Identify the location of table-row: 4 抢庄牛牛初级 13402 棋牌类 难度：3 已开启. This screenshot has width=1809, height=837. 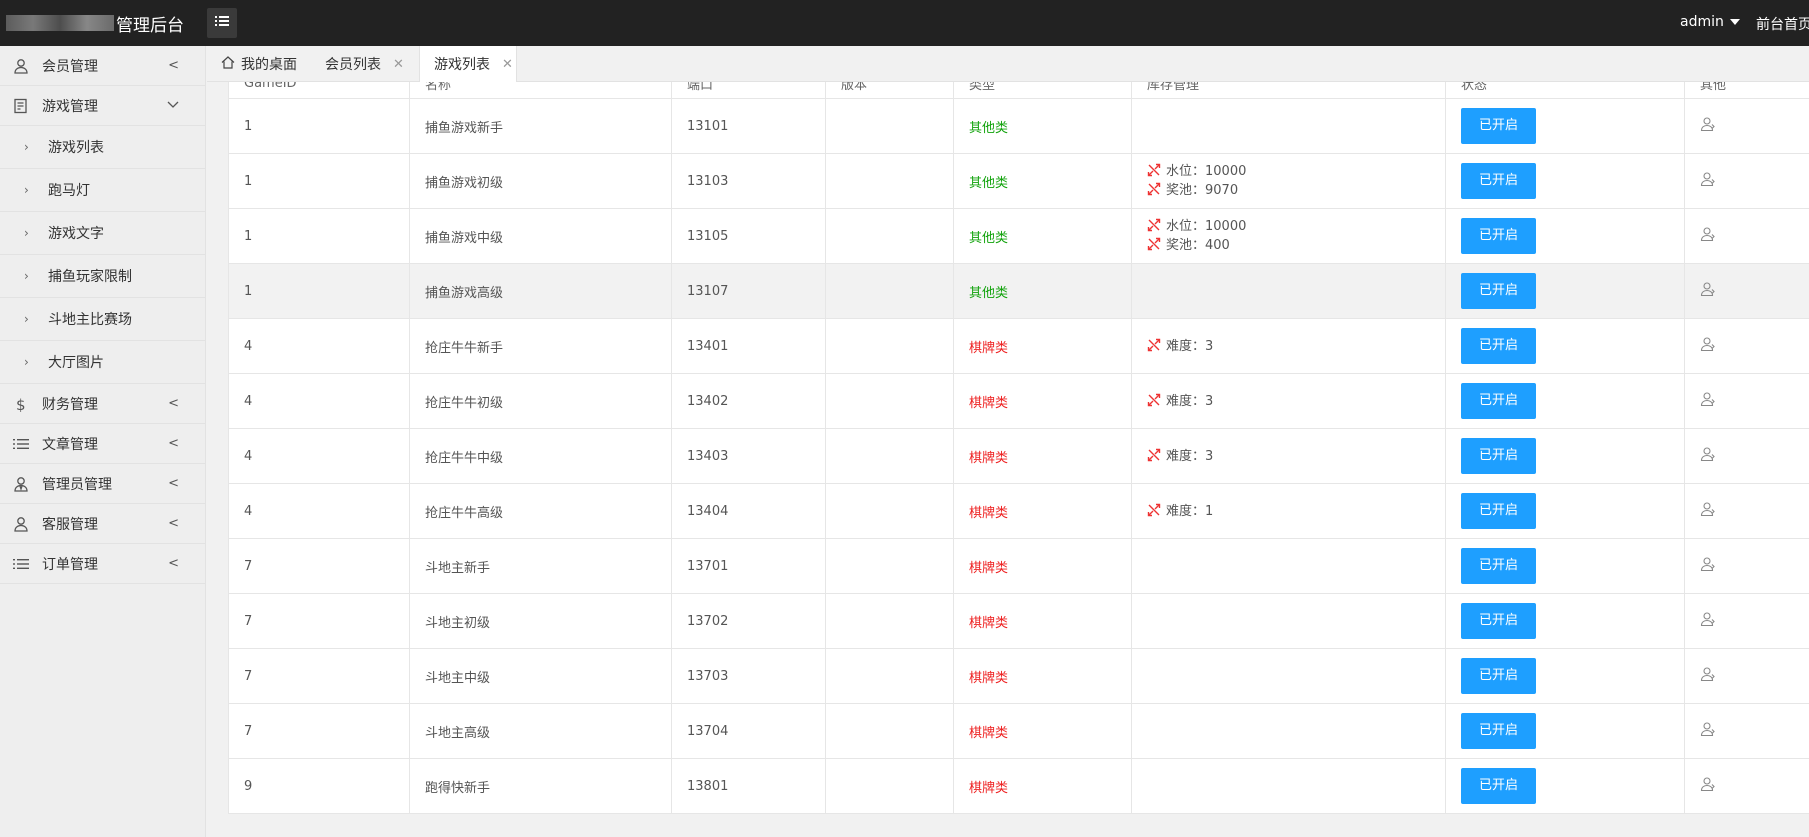
(1018, 401).